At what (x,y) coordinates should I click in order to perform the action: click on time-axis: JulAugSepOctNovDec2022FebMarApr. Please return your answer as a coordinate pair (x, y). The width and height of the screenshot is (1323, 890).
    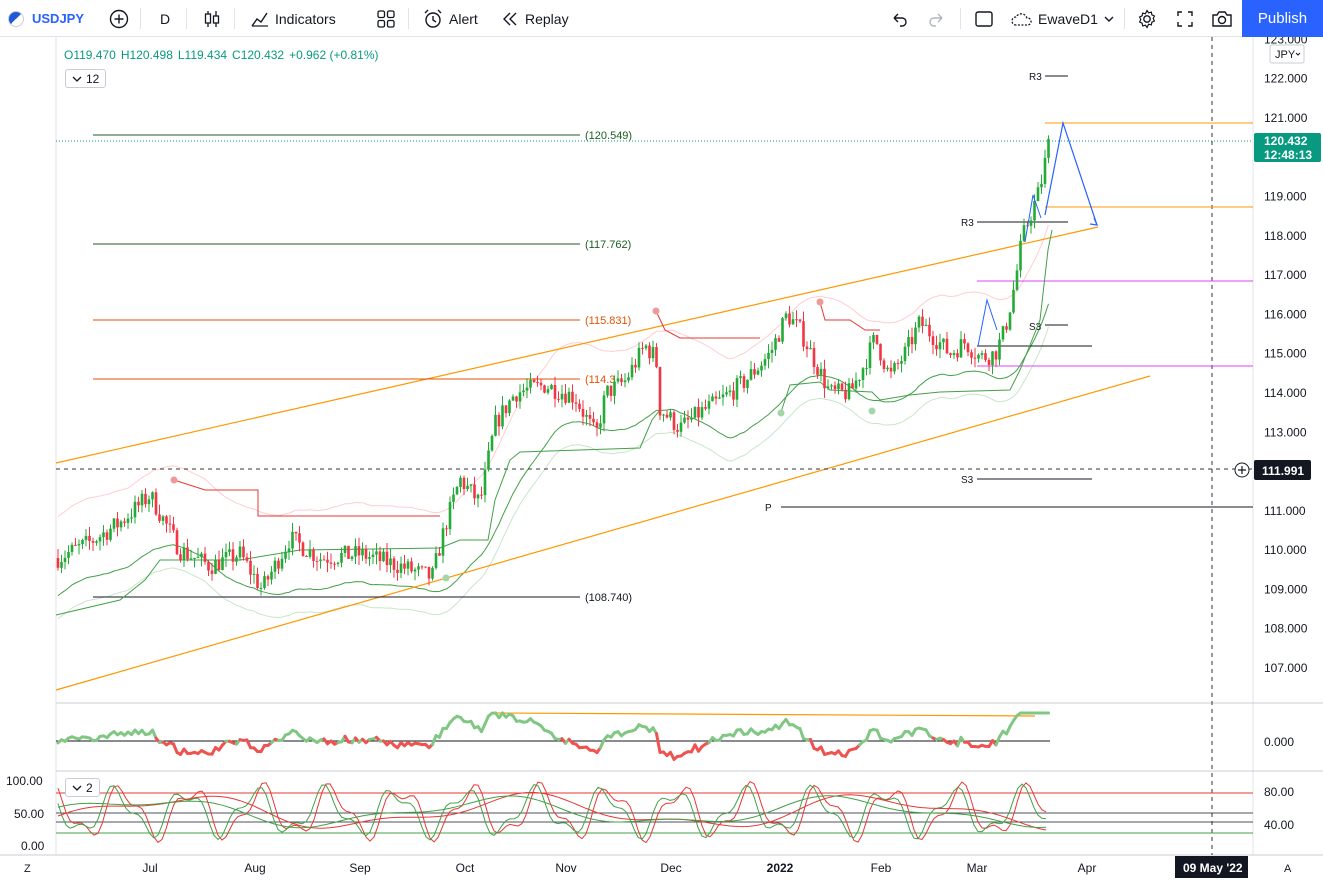
    Looking at the image, I should click on (619, 868).